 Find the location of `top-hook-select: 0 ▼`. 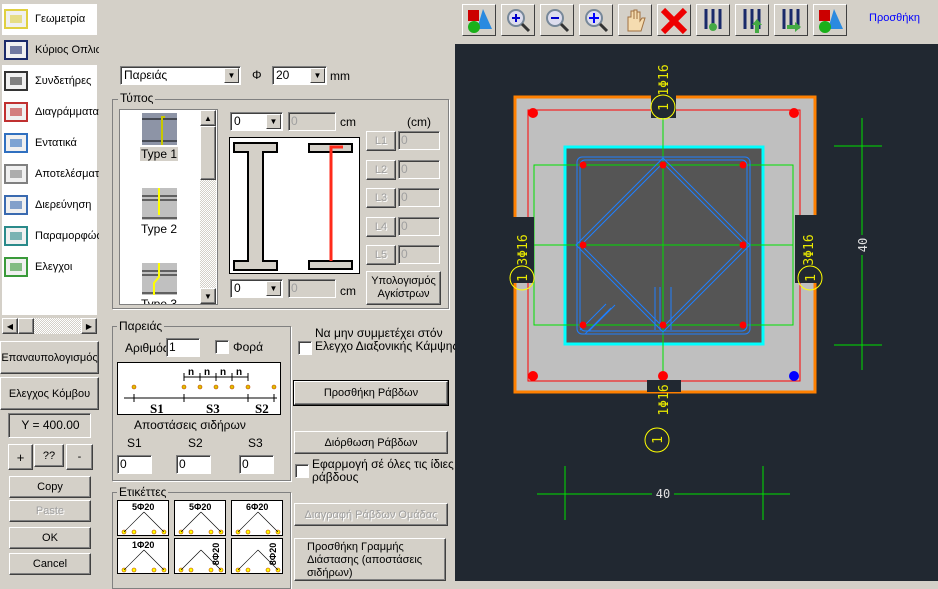

top-hook-select: 0 ▼ is located at coordinates (256, 121).